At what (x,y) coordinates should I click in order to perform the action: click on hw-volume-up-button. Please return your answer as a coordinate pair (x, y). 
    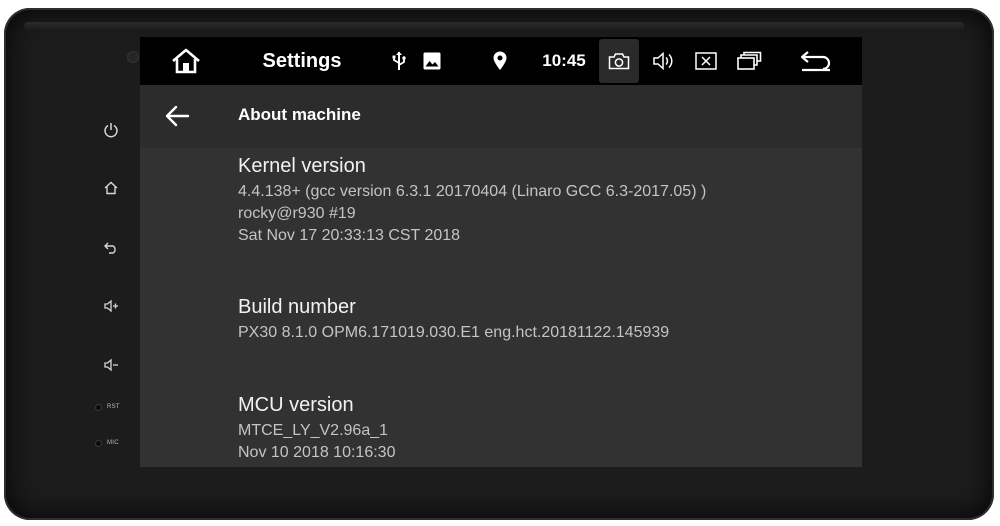
    Looking at the image, I should click on (111, 306).